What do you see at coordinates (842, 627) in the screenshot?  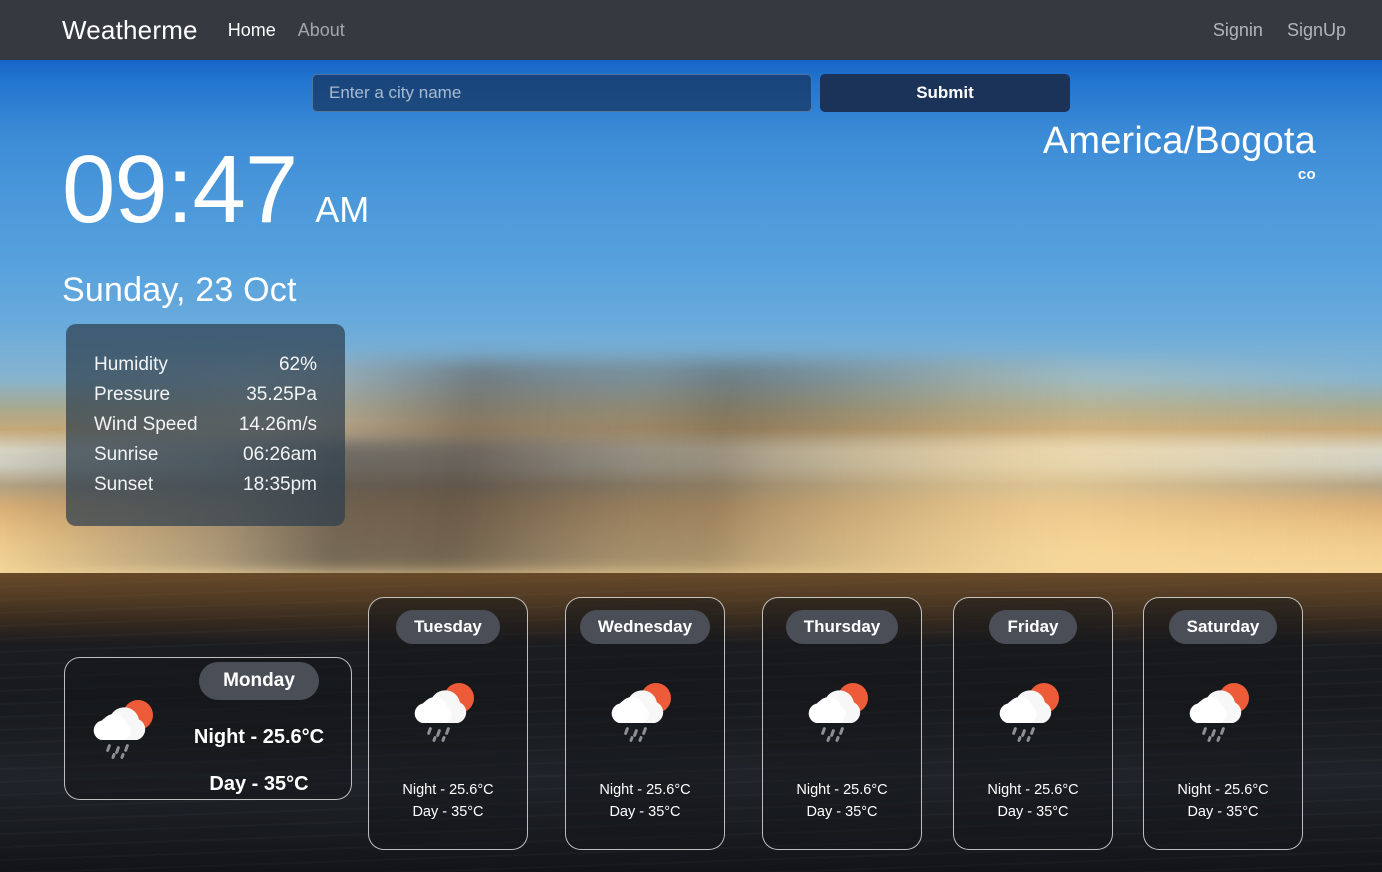 I see `day-label: Thursday` at bounding box center [842, 627].